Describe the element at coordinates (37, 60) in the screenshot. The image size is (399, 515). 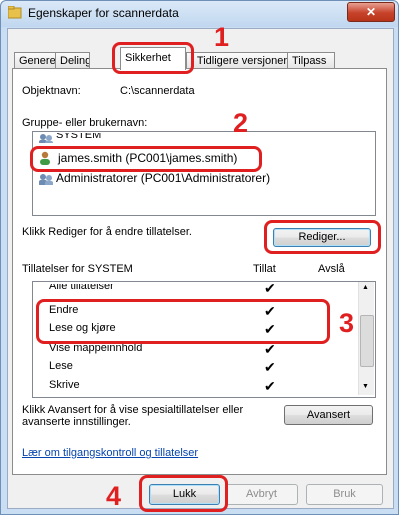
I see `tab-generelt: Generelt` at that location.